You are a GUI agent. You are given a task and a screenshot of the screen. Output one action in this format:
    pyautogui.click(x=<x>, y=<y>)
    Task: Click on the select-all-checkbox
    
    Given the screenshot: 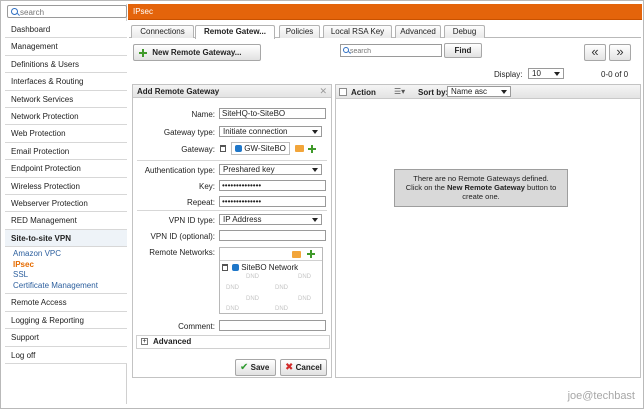 What is the action you would take?
    pyautogui.click(x=343, y=92)
    